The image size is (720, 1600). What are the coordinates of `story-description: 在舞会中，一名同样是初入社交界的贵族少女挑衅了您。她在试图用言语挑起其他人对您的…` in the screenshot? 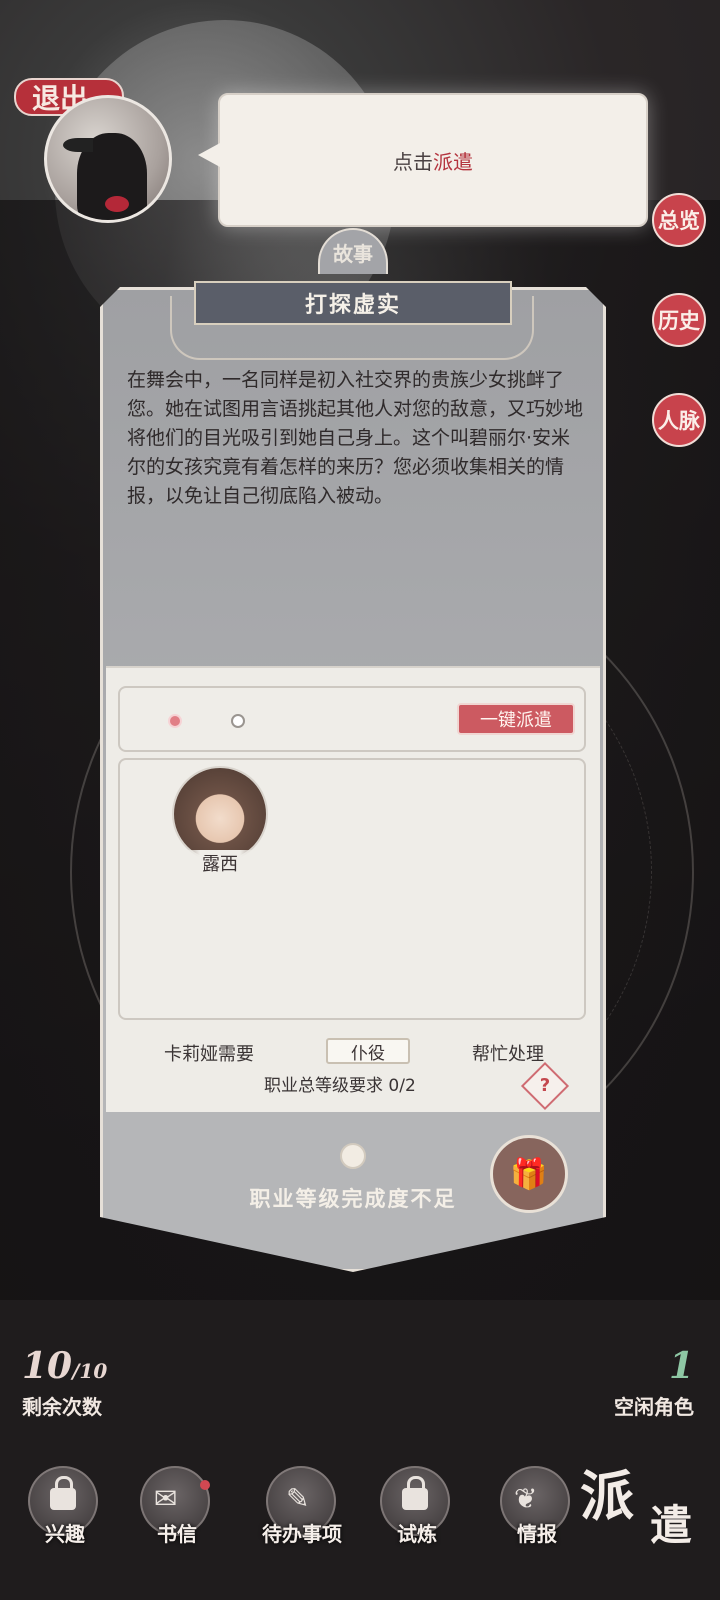 It's located at (355, 438).